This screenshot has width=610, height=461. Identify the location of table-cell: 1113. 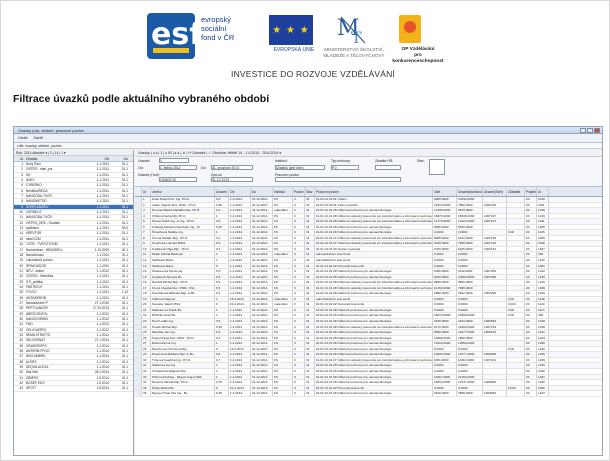
(543, 310).